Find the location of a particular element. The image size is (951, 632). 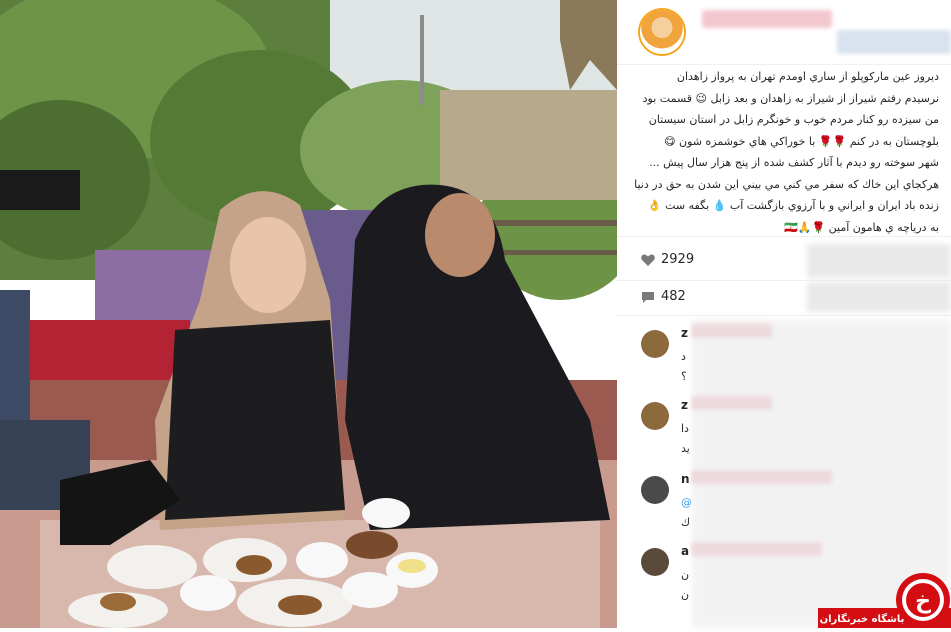

comment-bubble-icon is located at coordinates (648, 297).